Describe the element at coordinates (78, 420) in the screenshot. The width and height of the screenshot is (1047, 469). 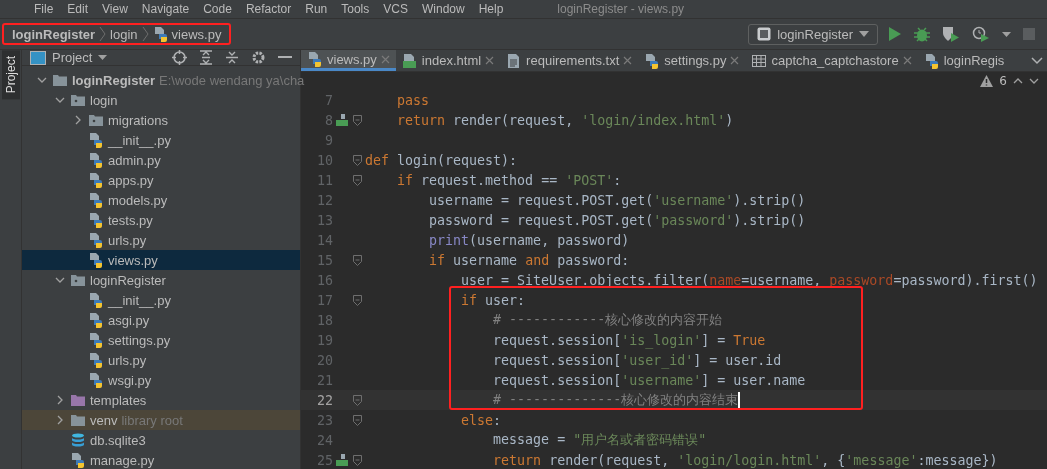
I see `folder-icon` at that location.